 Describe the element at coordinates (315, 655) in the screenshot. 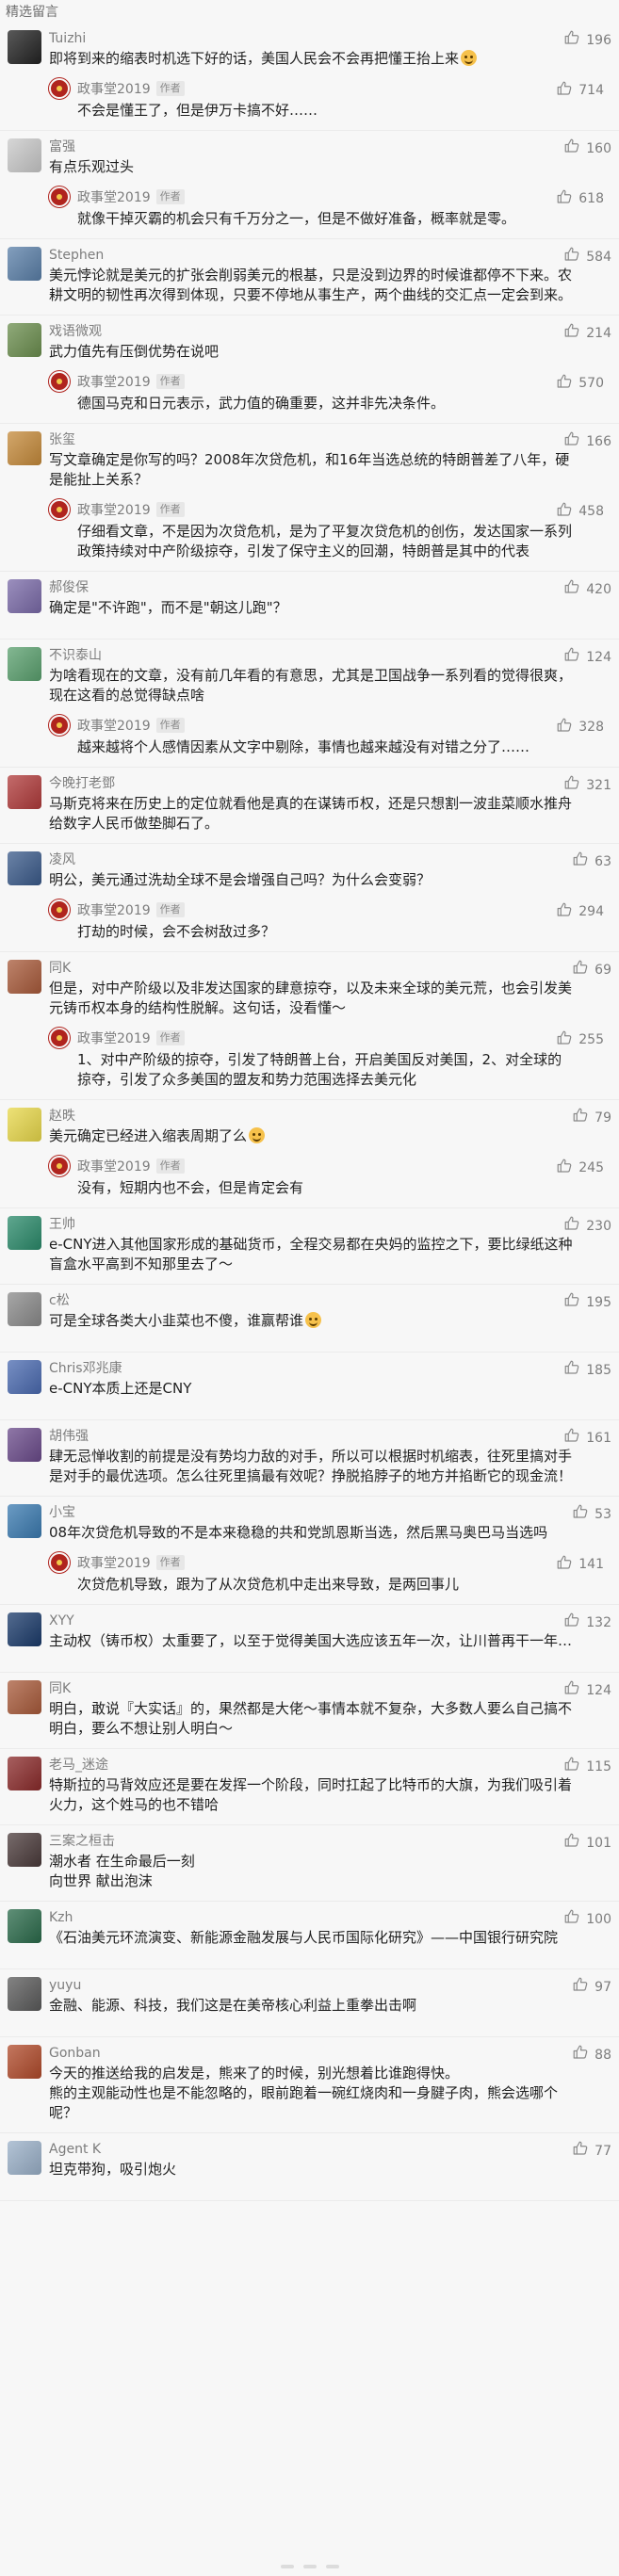

I see `commenter-name: 不识泰山` at that location.